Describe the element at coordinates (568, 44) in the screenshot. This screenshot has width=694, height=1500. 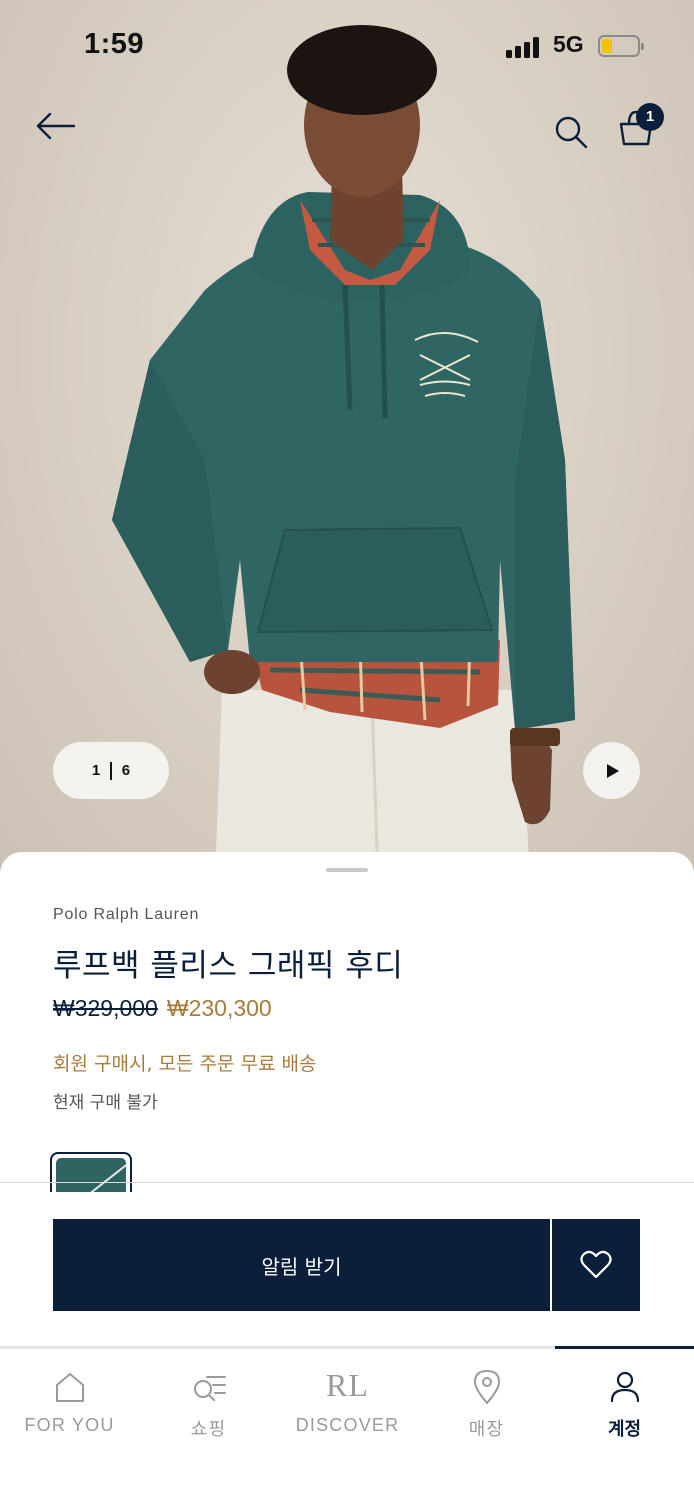
I see `network-type: 5G` at that location.